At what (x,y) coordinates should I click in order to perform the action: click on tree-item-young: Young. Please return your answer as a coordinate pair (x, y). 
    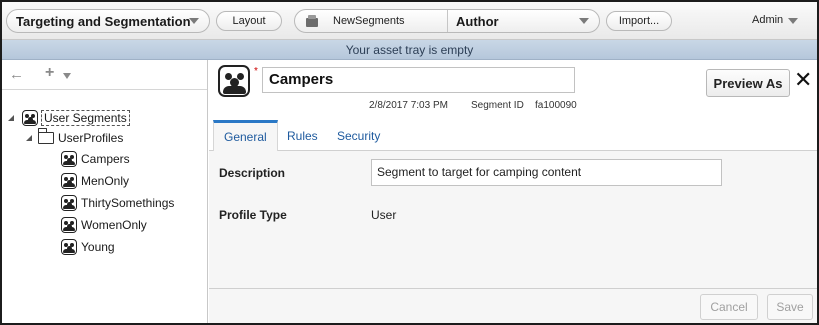
    Looking at the image, I should click on (88, 247).